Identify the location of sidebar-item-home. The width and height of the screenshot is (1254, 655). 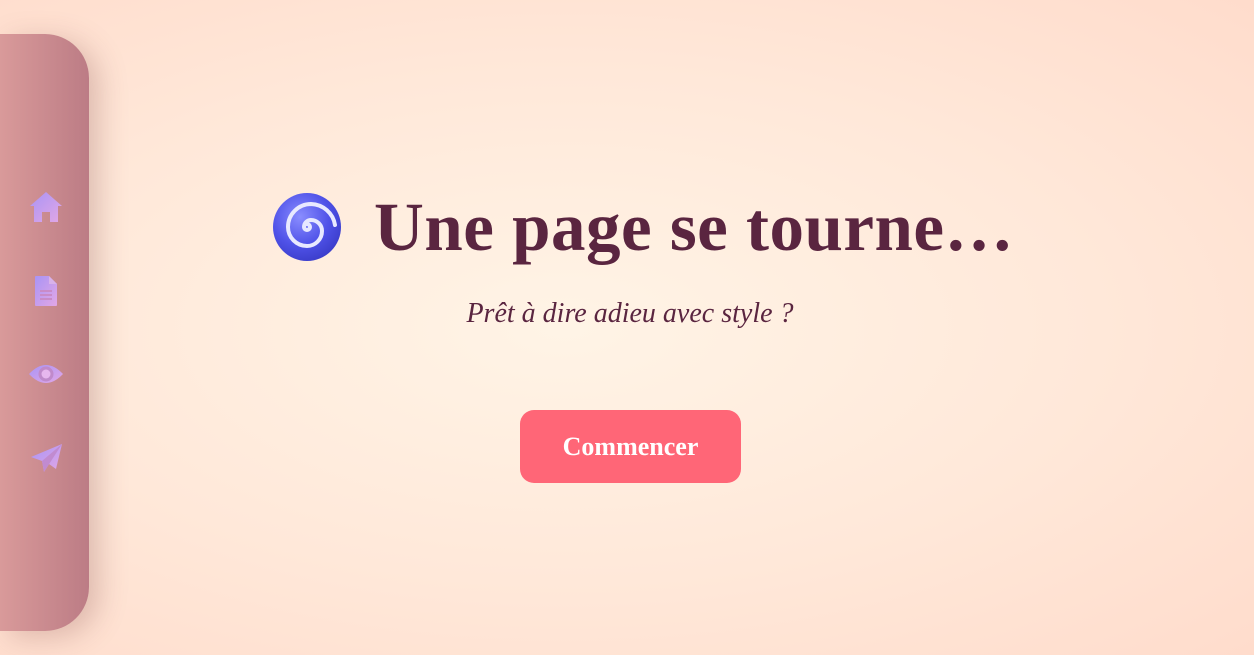
(46, 207).